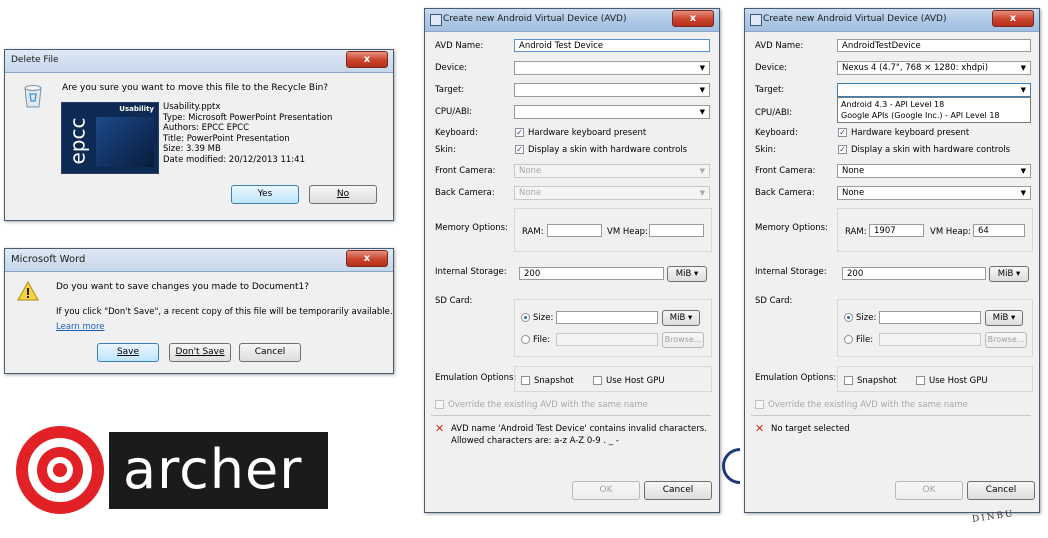 The height and width of the screenshot is (538, 1048). Describe the element at coordinates (934, 104) in the screenshot. I see `target-option: Android 4.3 - API Level 18` at that location.